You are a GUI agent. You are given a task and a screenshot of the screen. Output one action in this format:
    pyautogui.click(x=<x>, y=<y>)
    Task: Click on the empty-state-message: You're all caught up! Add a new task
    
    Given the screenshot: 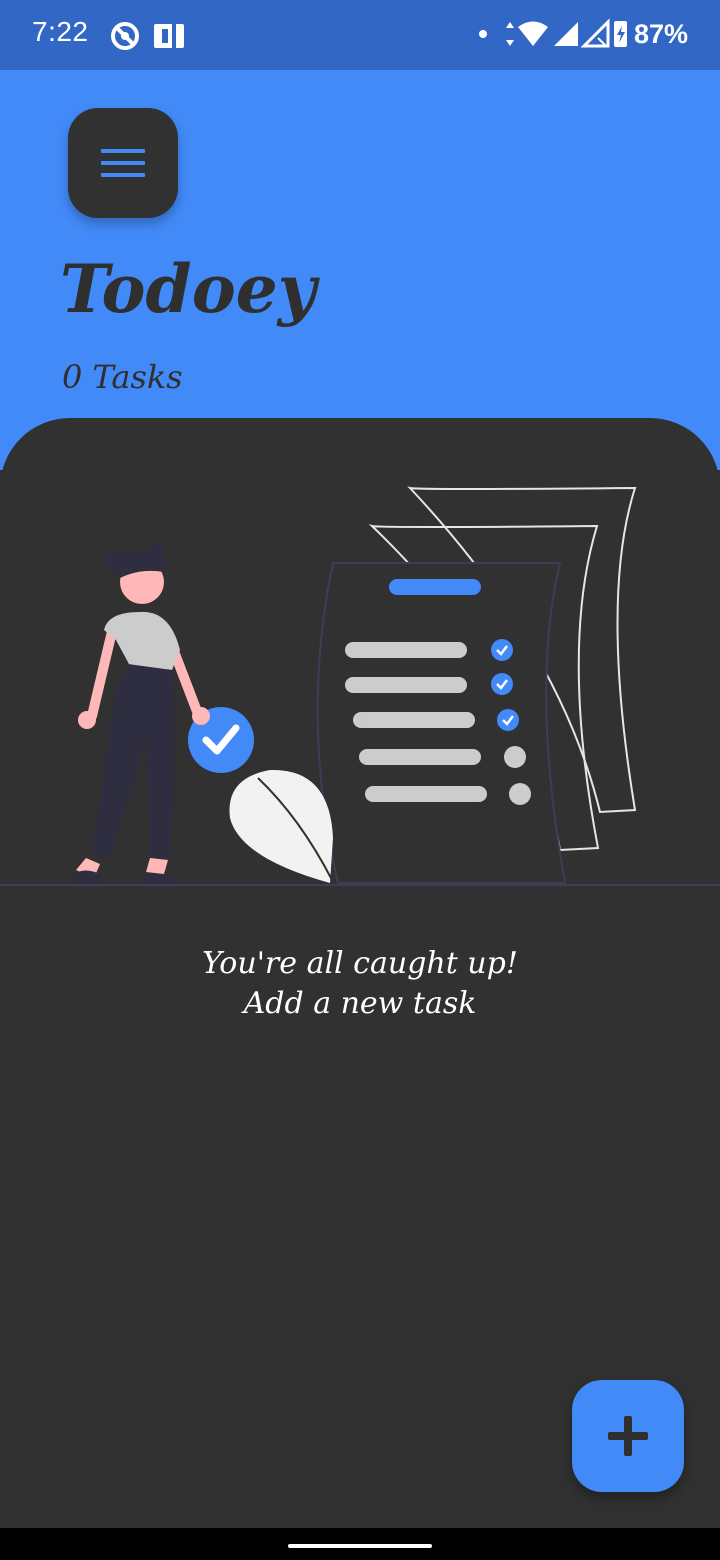 What is the action you would take?
    pyautogui.click(x=360, y=984)
    